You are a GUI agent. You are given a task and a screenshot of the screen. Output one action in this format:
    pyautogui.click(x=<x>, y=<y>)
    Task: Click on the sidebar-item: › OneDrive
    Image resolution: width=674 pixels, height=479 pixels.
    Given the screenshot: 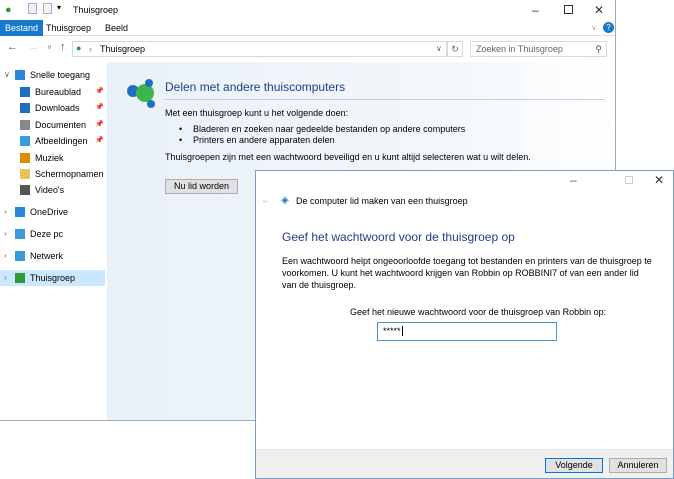 What is the action you would take?
    pyautogui.click(x=52, y=212)
    